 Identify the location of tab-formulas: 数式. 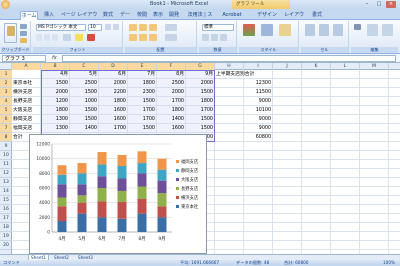
(108, 15).